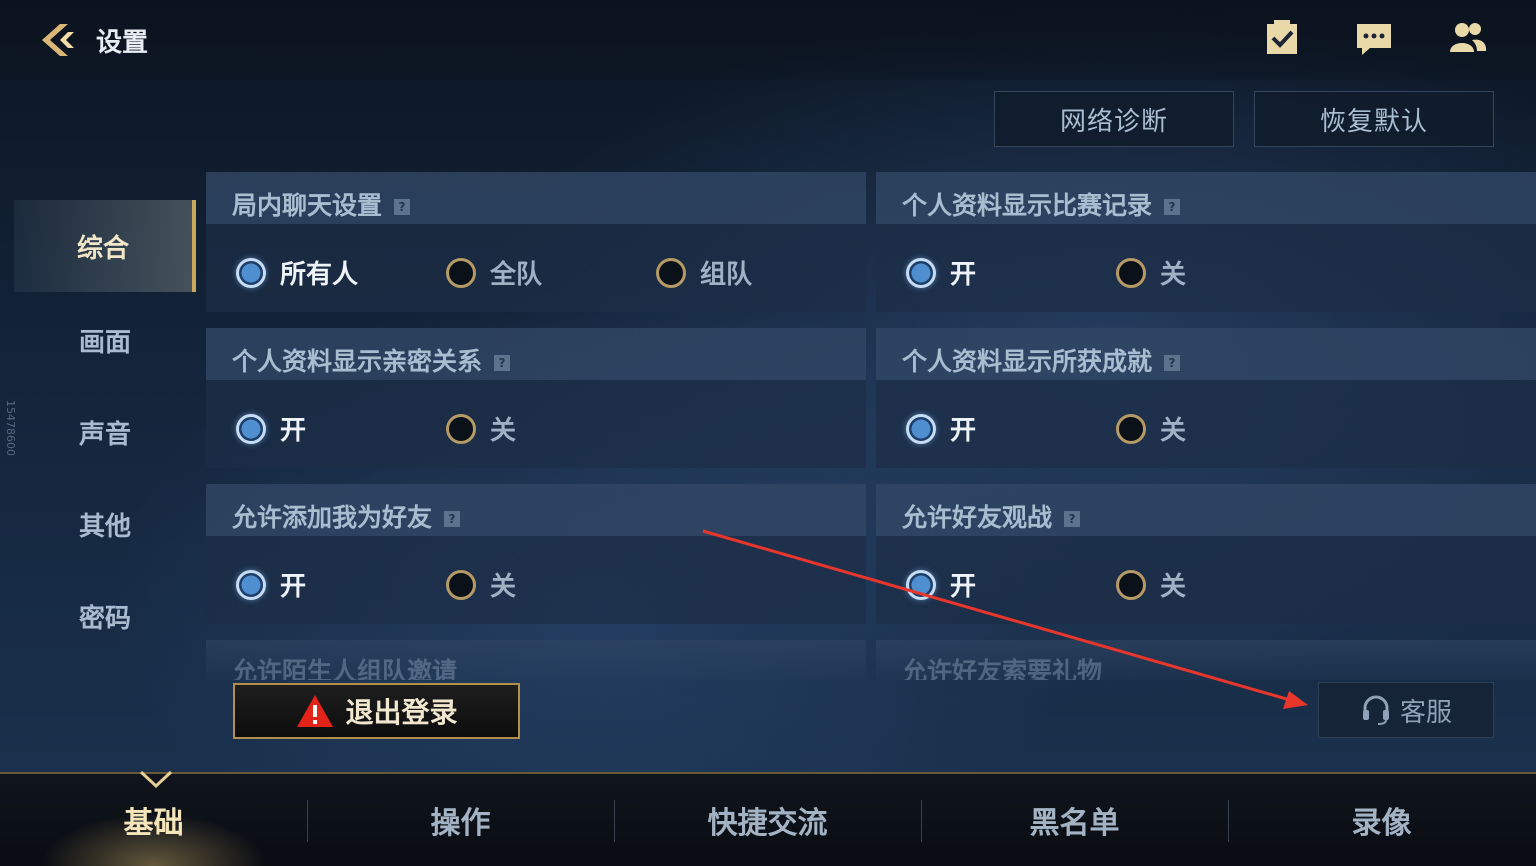 This screenshot has width=1536, height=866. Describe the element at coordinates (1074, 820) in the screenshot. I see `tab-blacklist: 黑名单` at that location.